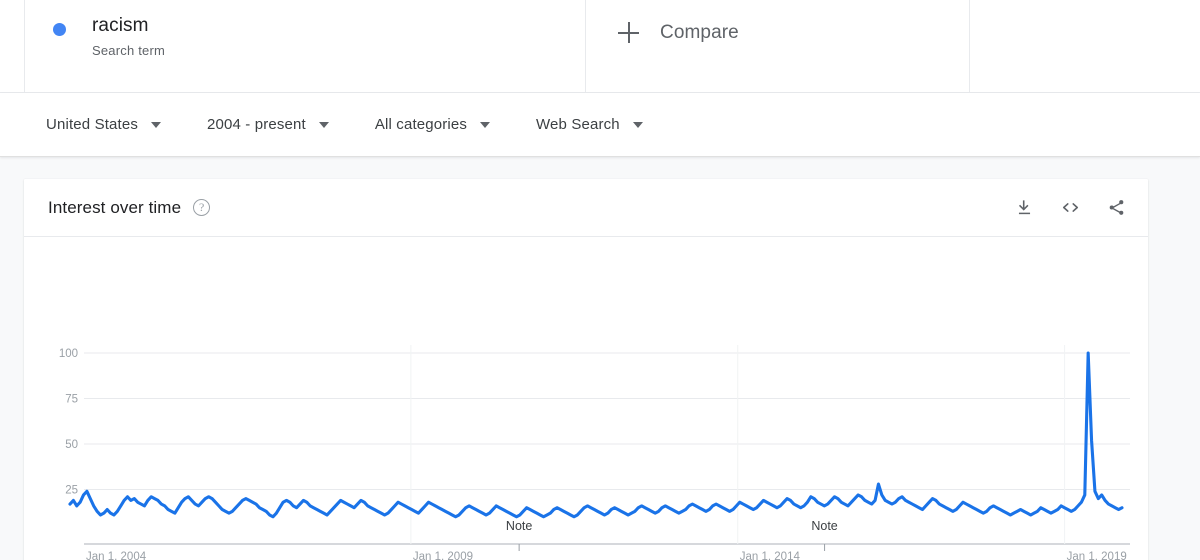  Describe the element at coordinates (770, 555) in the screenshot. I see `x-axis-tick: Jan 1, 2014` at that location.